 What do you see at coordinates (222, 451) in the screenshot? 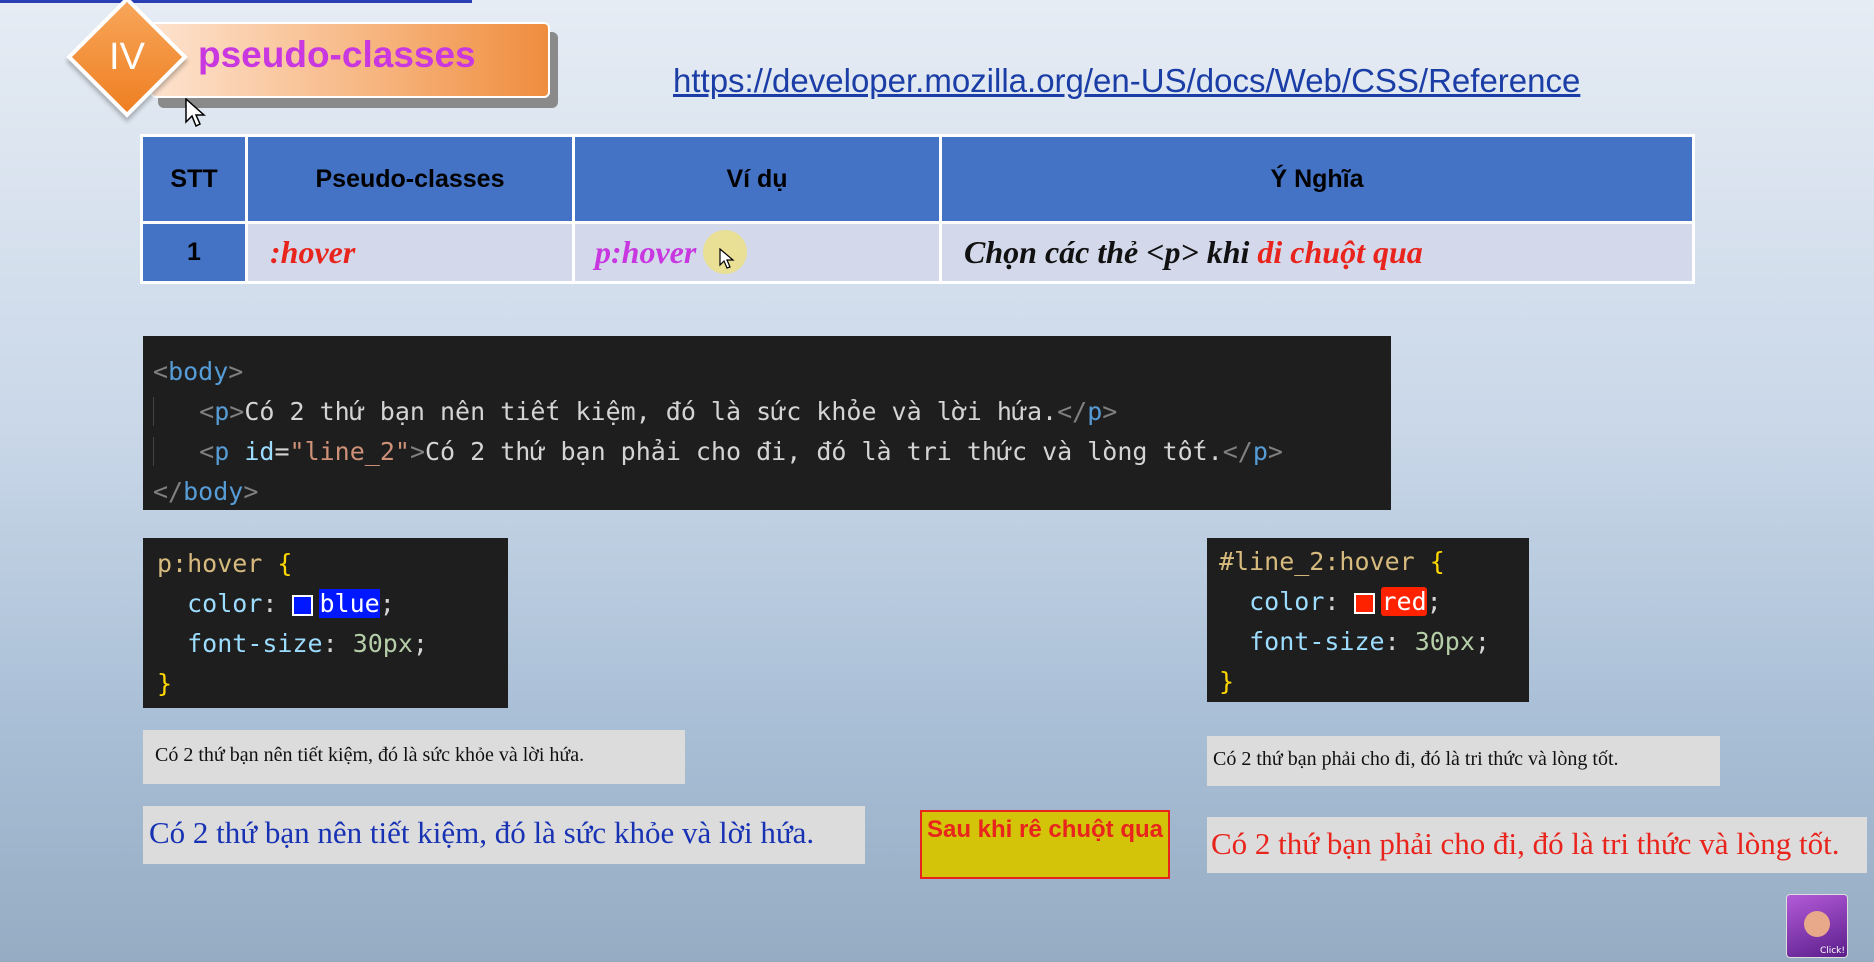
I see `code-p-tag-2: p` at bounding box center [222, 451].